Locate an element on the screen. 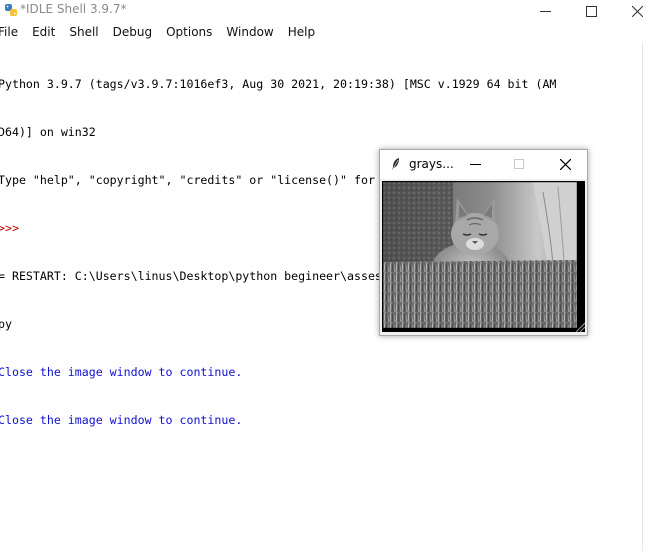 The width and height of the screenshot is (660, 551). shell-line-platform: D64)] on win32 is located at coordinates (48, 132).